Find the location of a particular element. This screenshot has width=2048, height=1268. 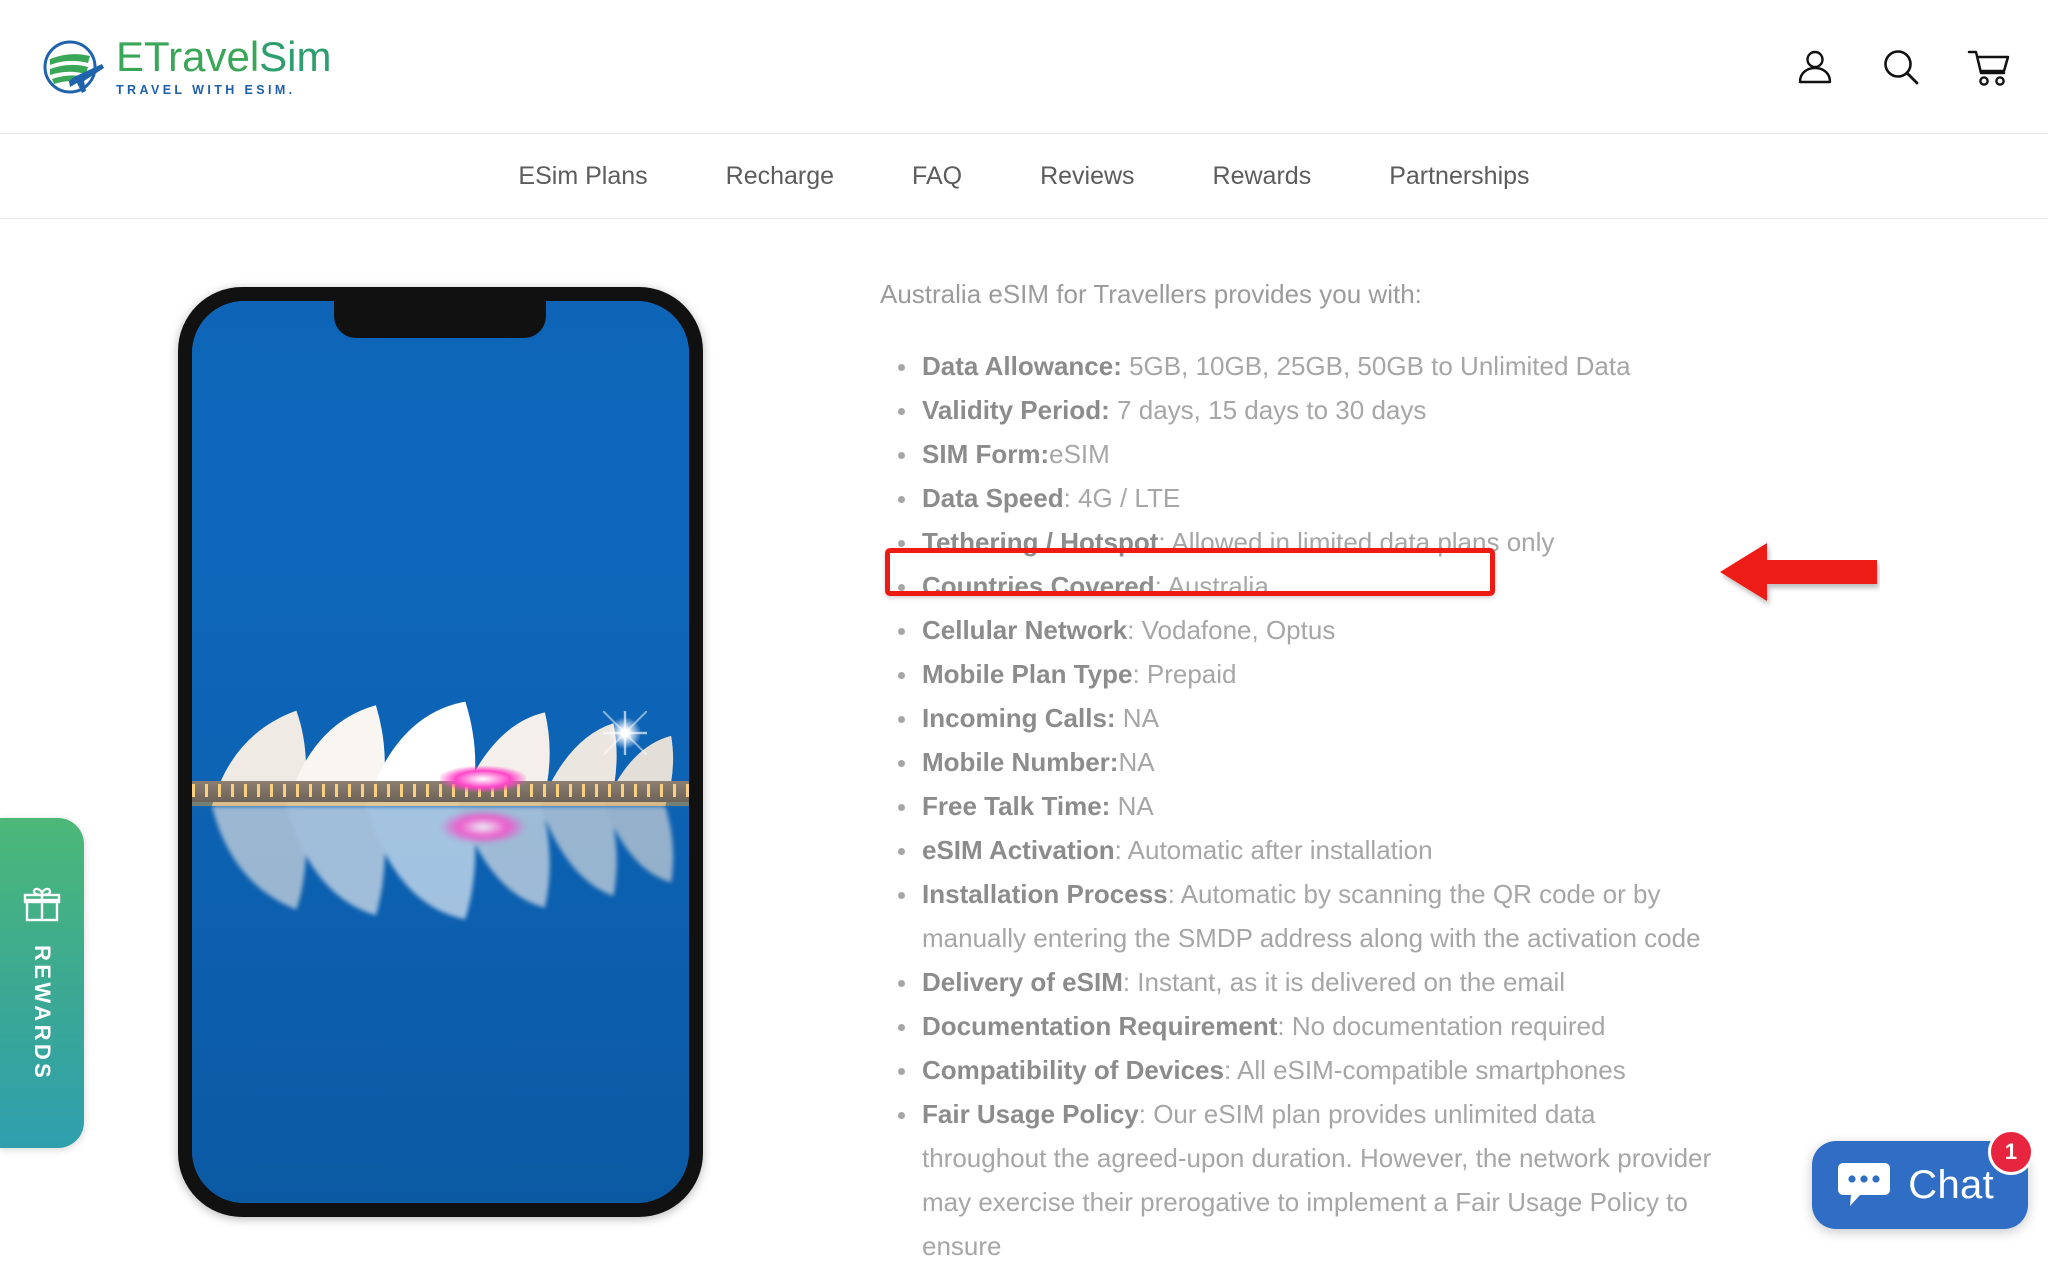

logo-tagline: TRAVEL WITH ESIM. is located at coordinates (206, 90).